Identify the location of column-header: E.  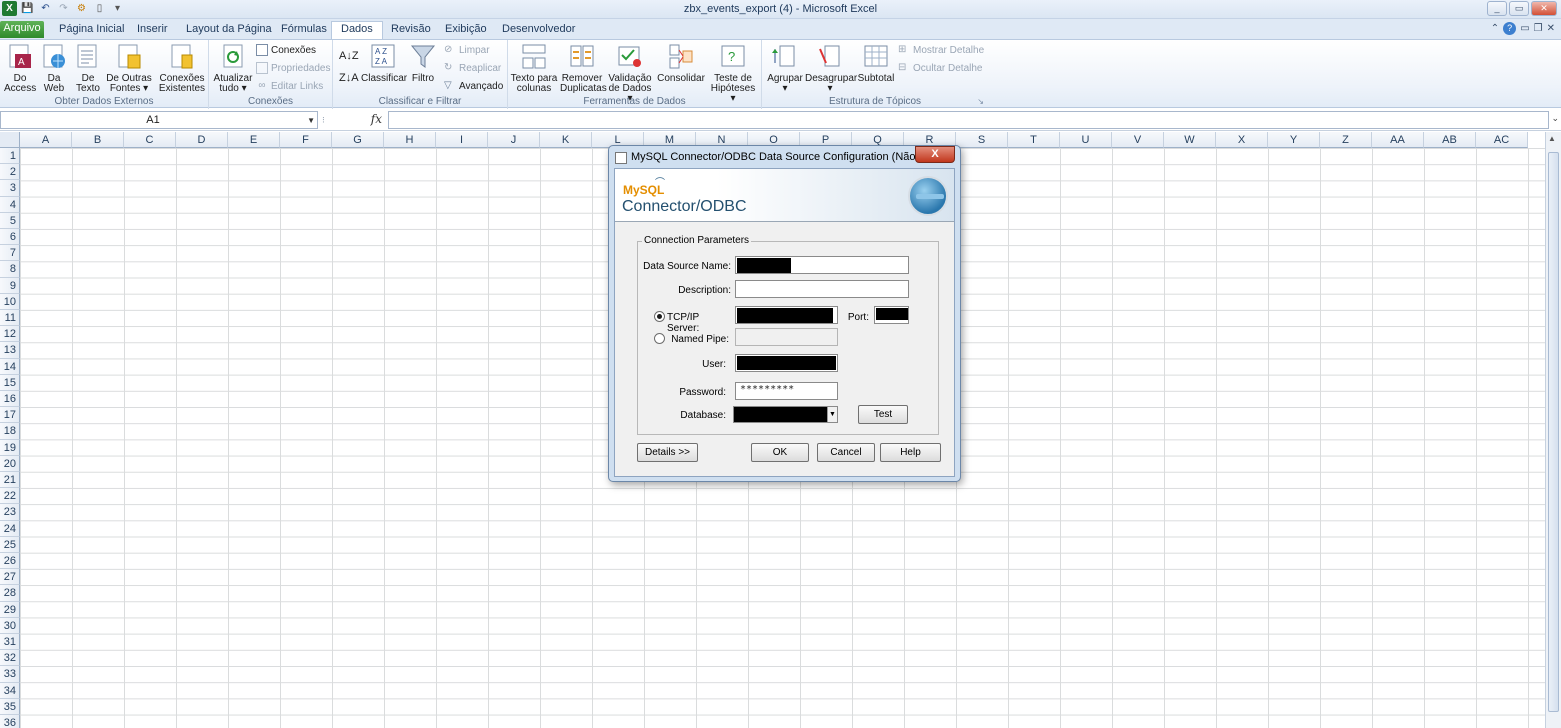
(254, 140).